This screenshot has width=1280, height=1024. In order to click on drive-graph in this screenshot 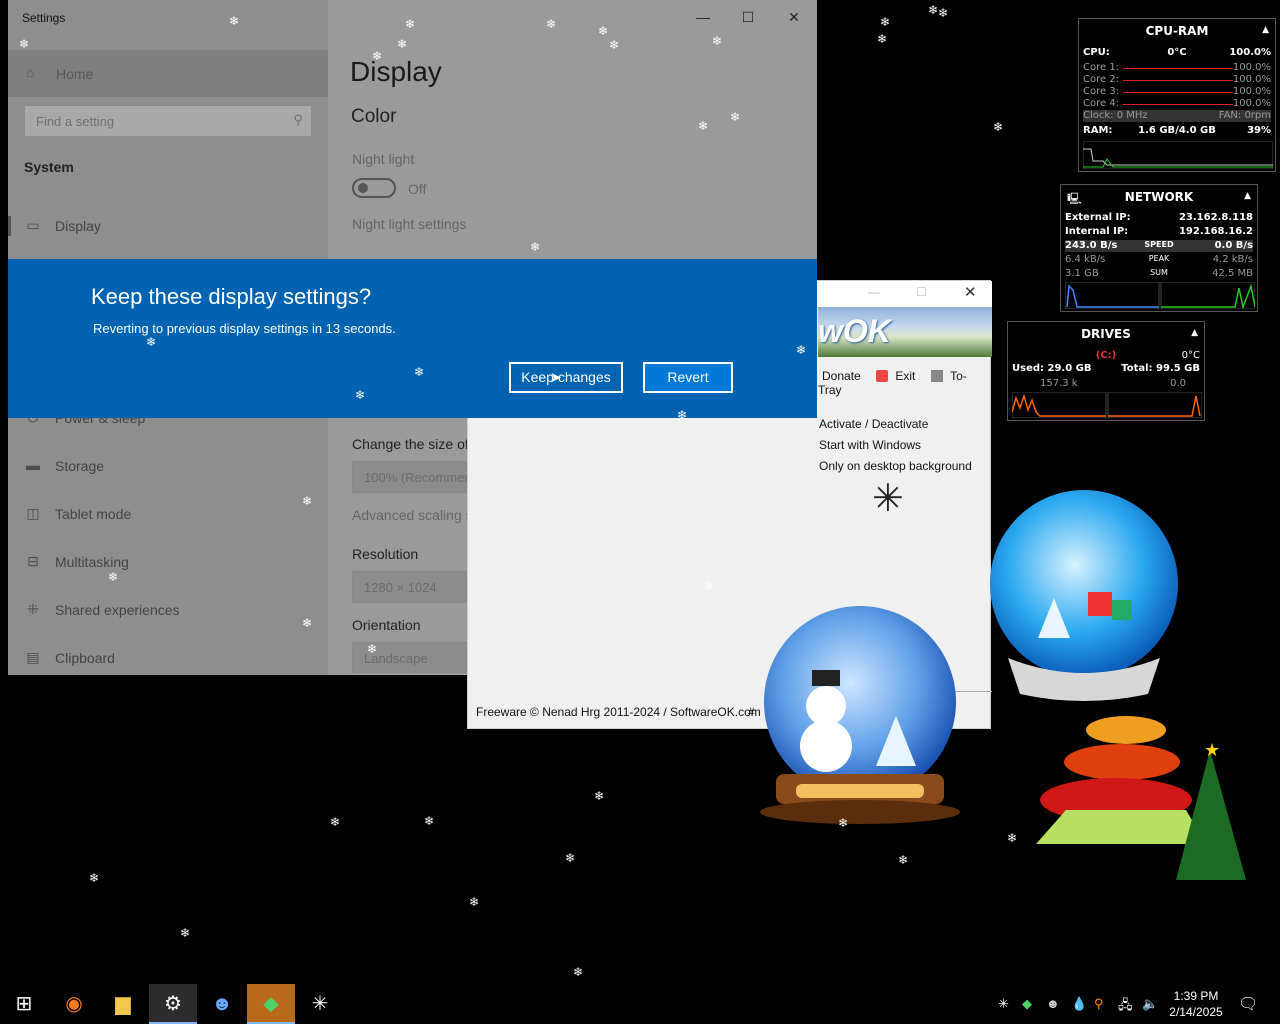, I will do `click(1107, 405)`.